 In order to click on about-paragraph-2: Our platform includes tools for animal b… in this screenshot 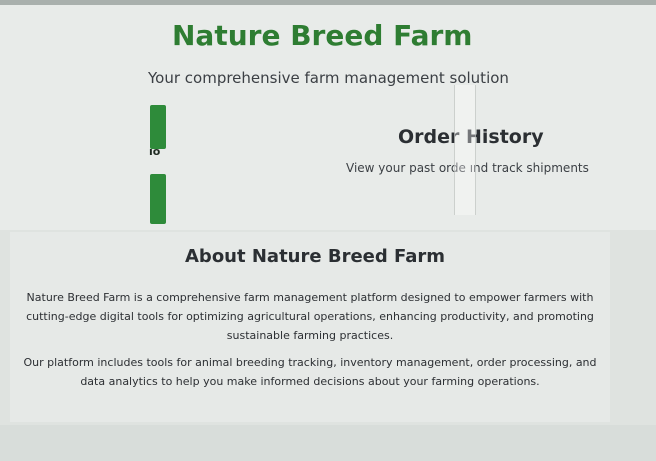, I will do `click(310, 372)`.